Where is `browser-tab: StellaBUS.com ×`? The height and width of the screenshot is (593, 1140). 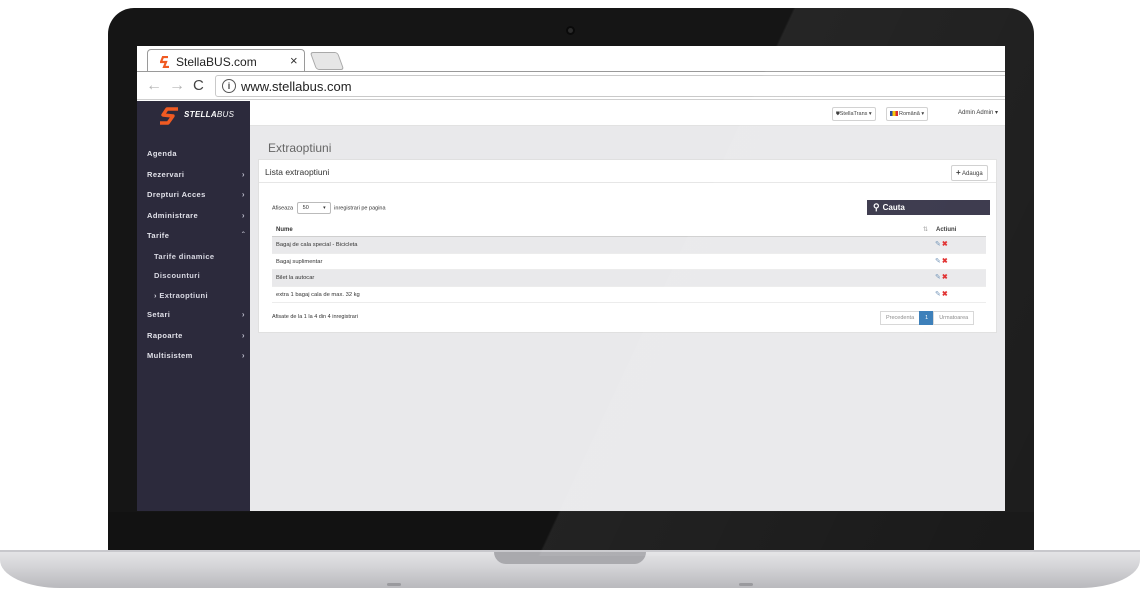
browser-tab: StellaBUS.com × is located at coordinates (226, 60).